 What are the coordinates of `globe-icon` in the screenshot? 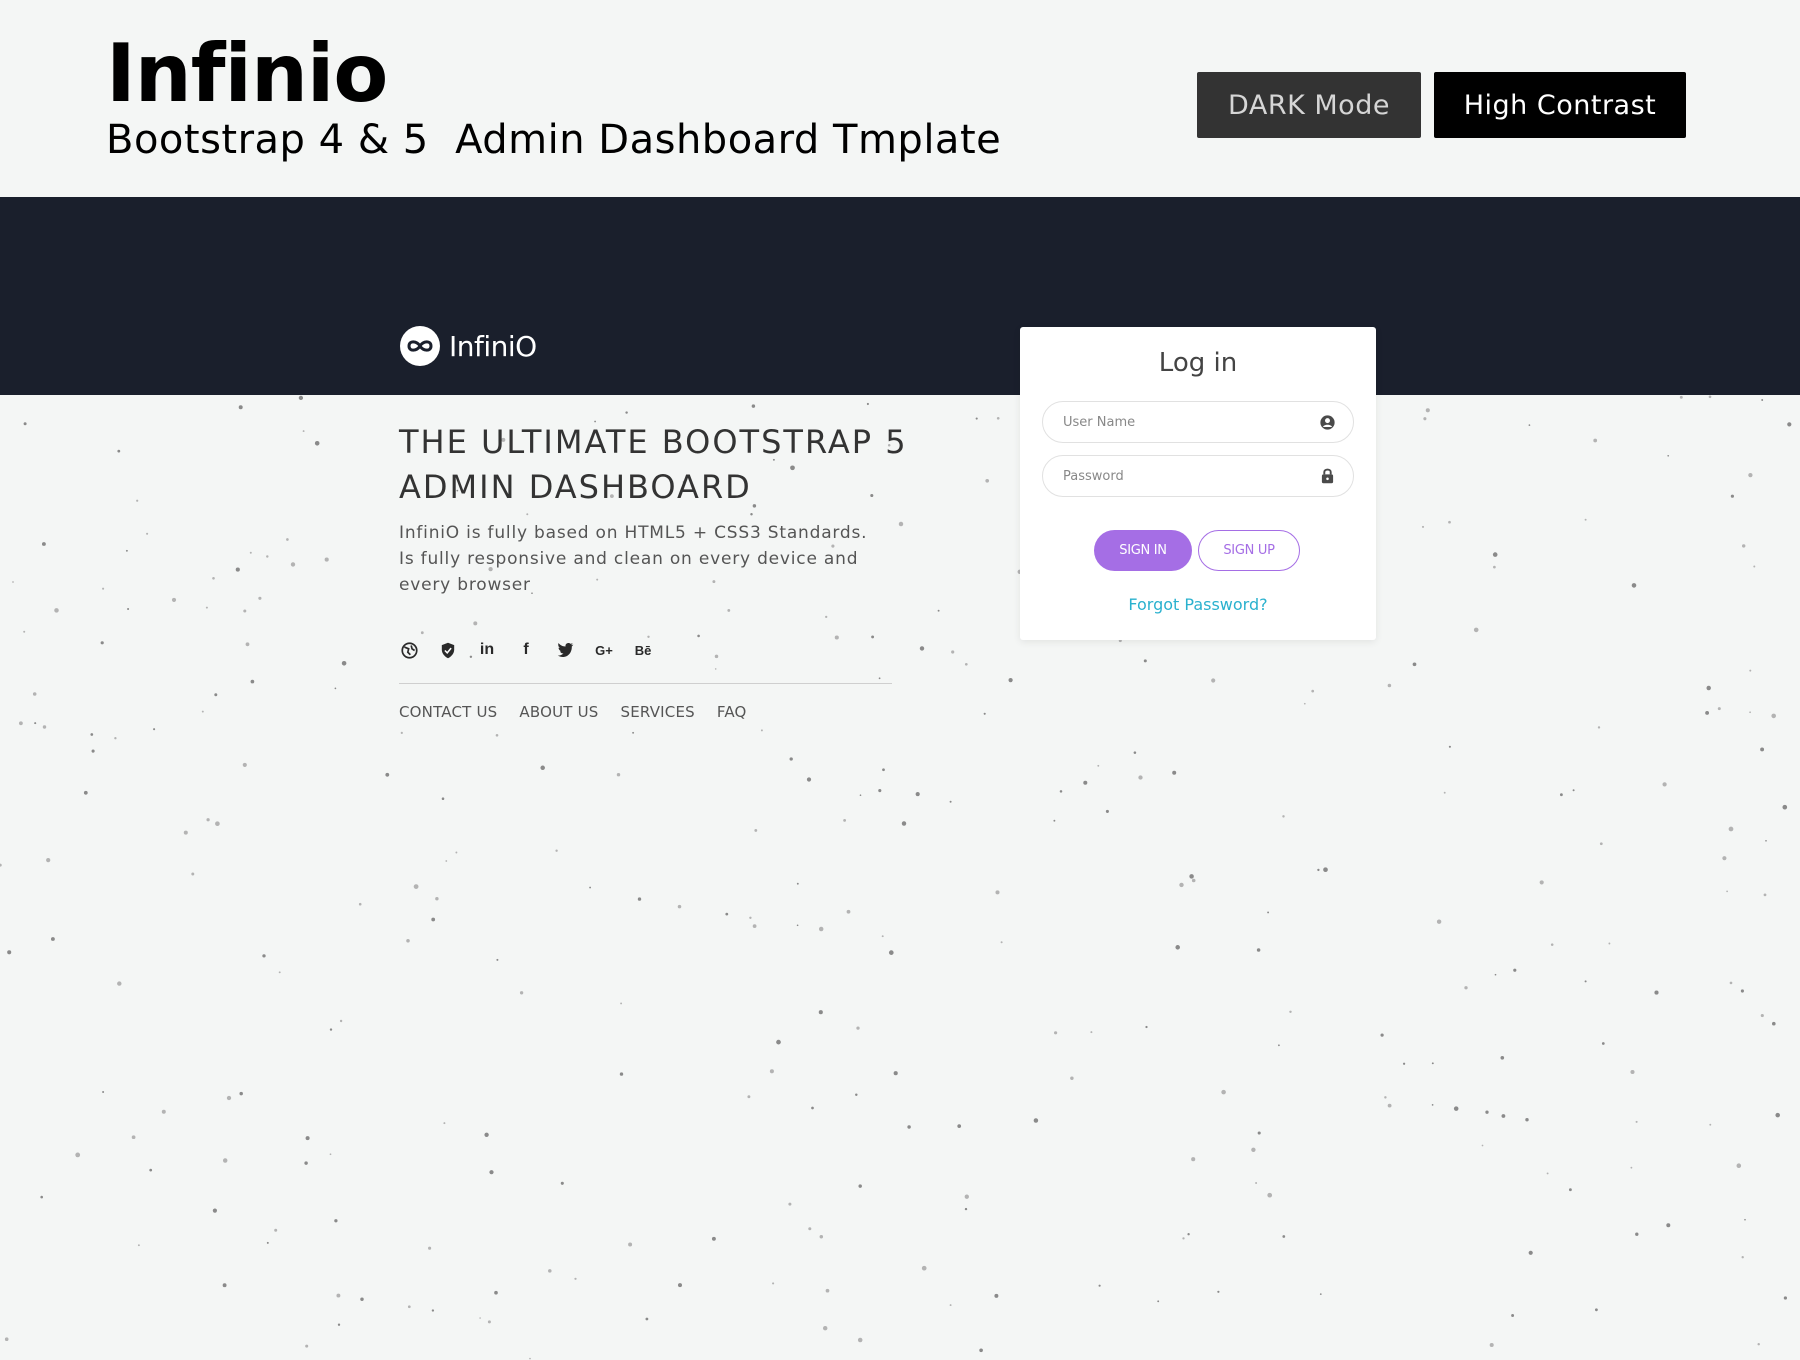 It's located at (409, 650).